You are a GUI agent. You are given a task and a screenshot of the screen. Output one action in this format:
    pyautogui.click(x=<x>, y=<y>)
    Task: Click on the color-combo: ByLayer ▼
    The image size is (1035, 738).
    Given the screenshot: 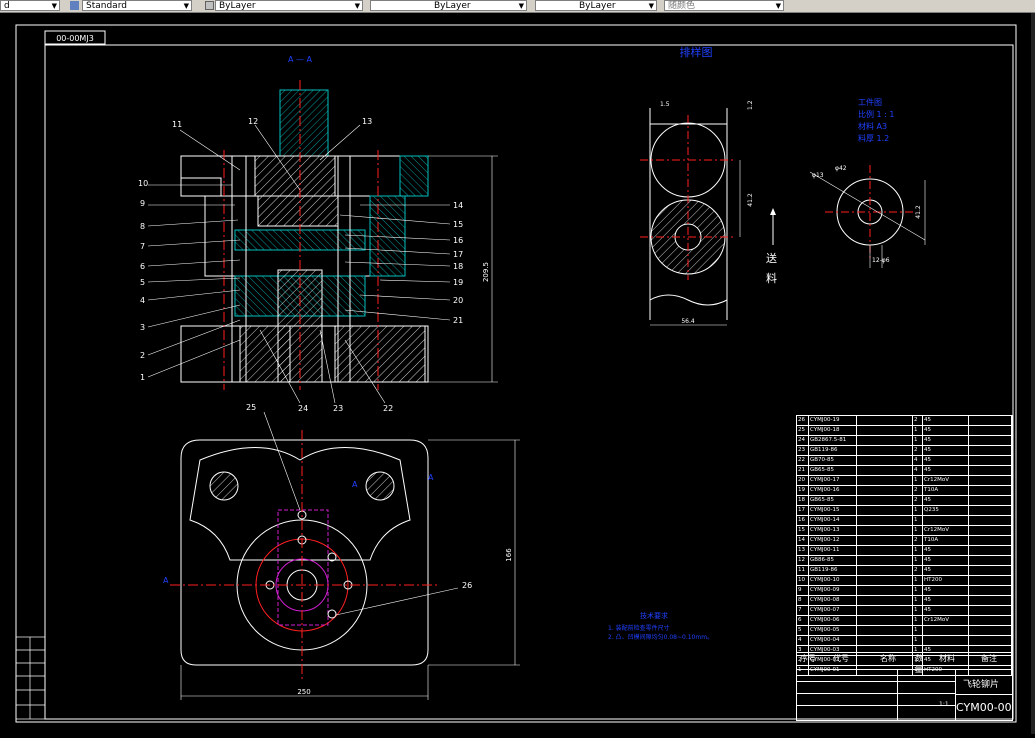 What is the action you would take?
    pyautogui.click(x=289, y=5)
    